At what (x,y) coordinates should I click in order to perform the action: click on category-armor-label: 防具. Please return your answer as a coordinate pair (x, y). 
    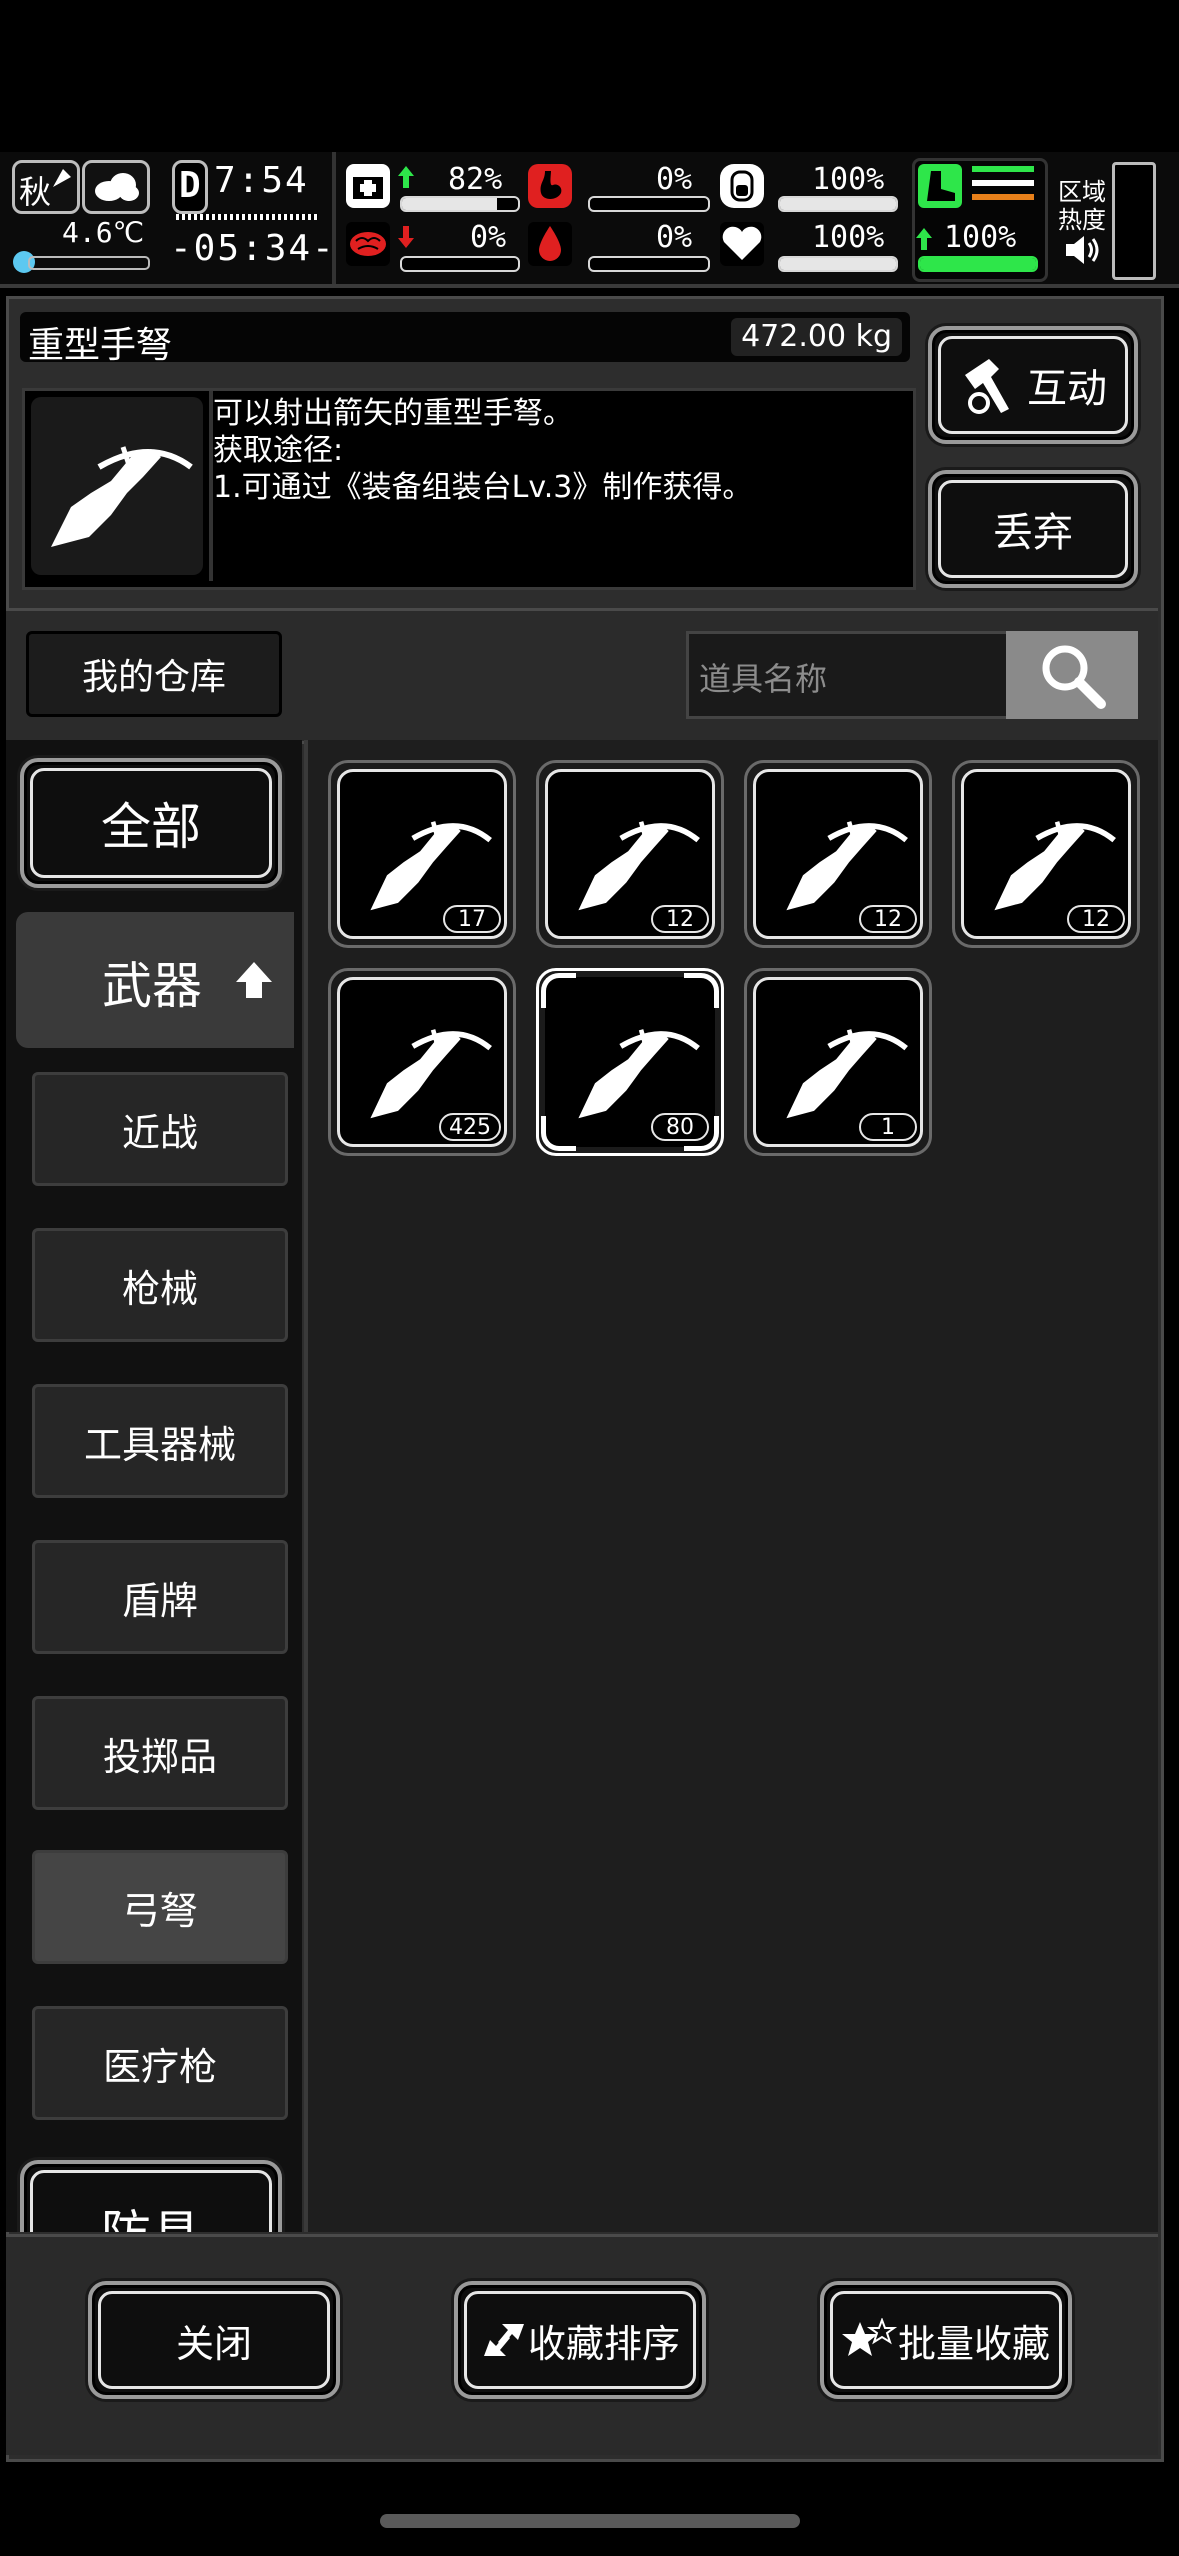
    Looking at the image, I should click on (151, 2213).